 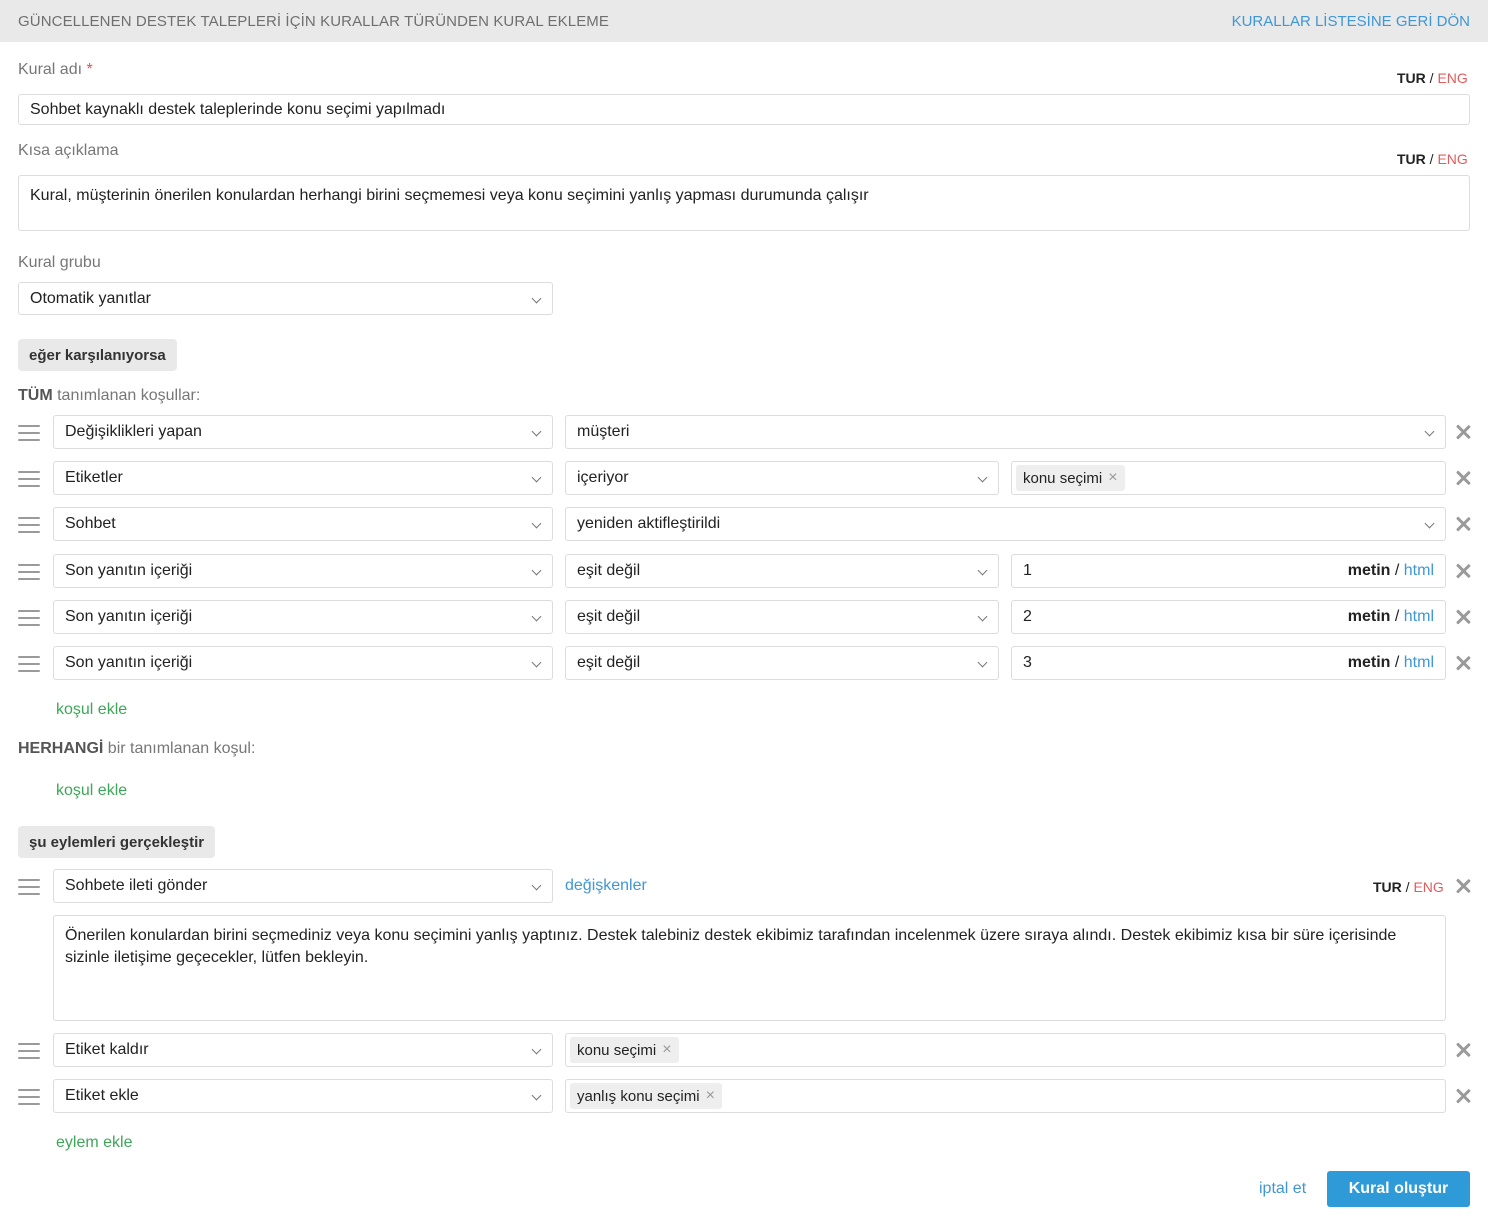 What do you see at coordinates (1351, 21) in the screenshot?
I see `back-to-rules-link: KURALLAR LİSTESİNE GERİ DÖN` at bounding box center [1351, 21].